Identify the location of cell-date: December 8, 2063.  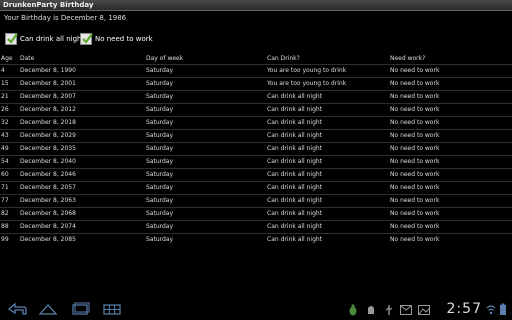
(48, 200).